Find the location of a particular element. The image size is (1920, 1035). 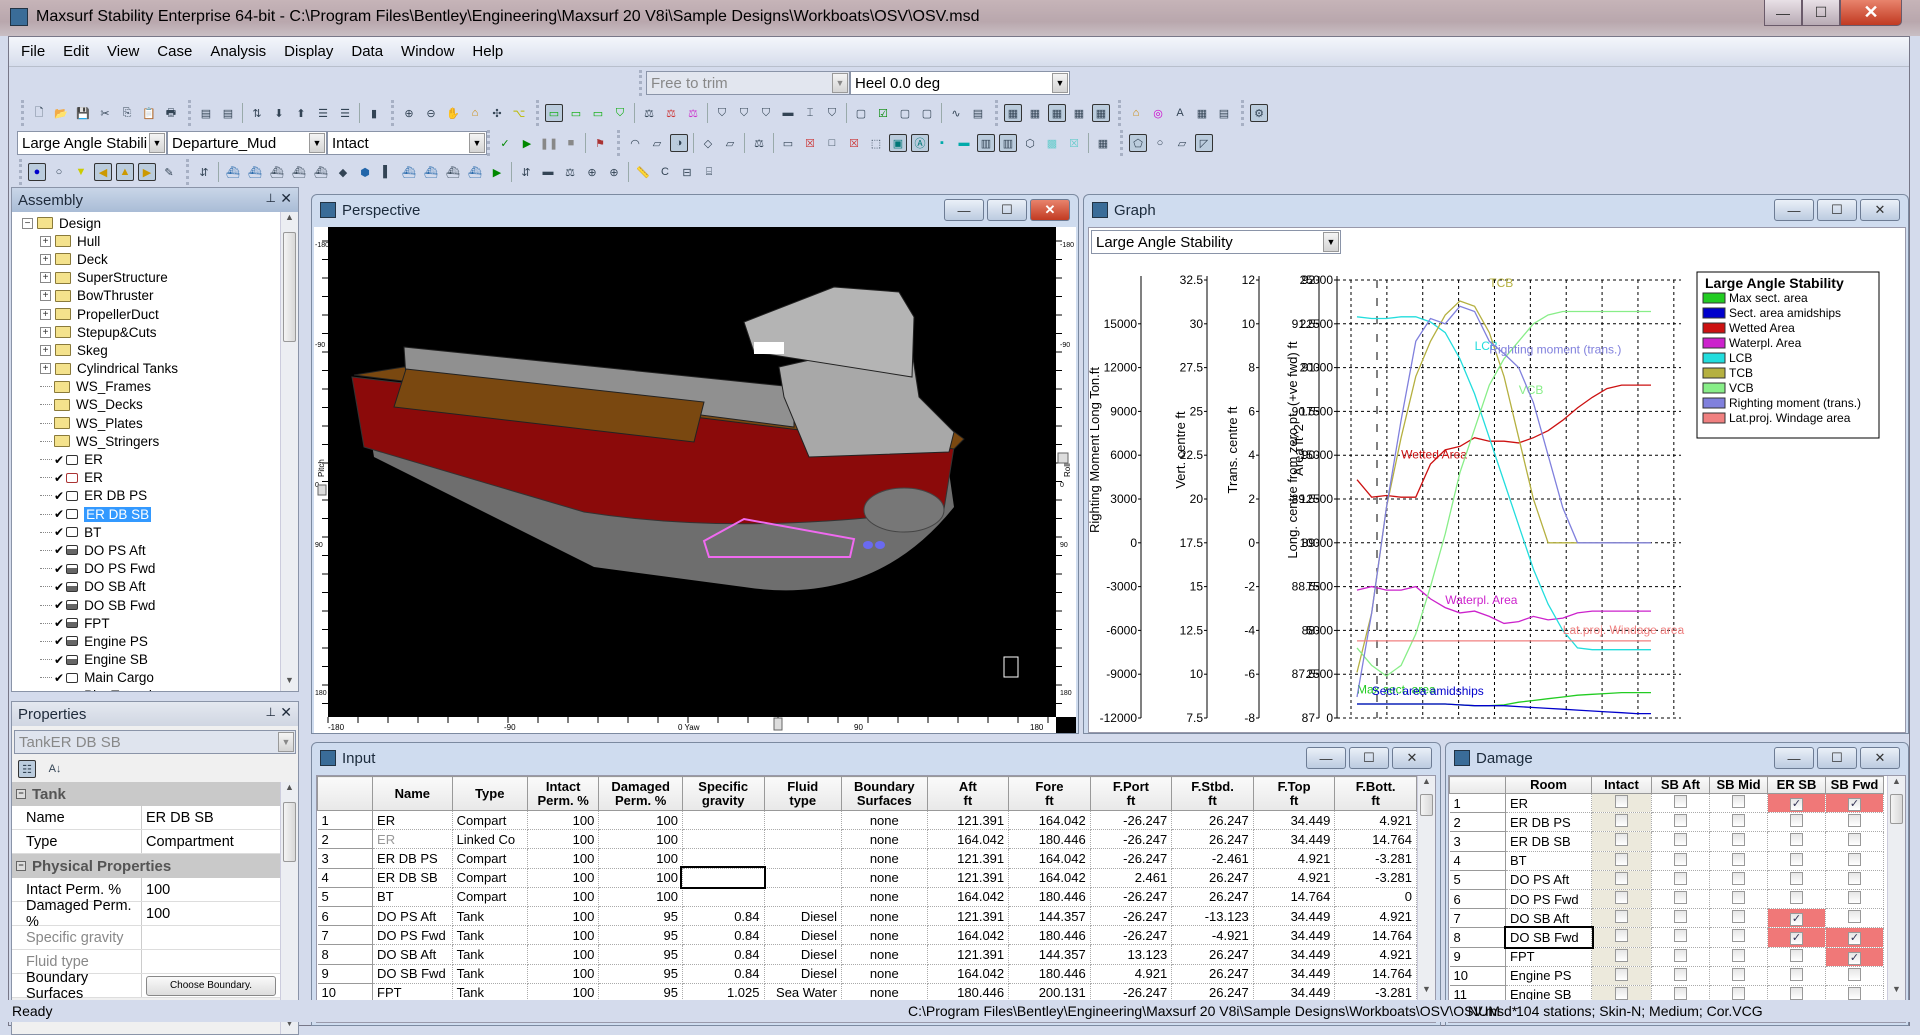

tool-c-icon: ▬ is located at coordinates (548, 172).